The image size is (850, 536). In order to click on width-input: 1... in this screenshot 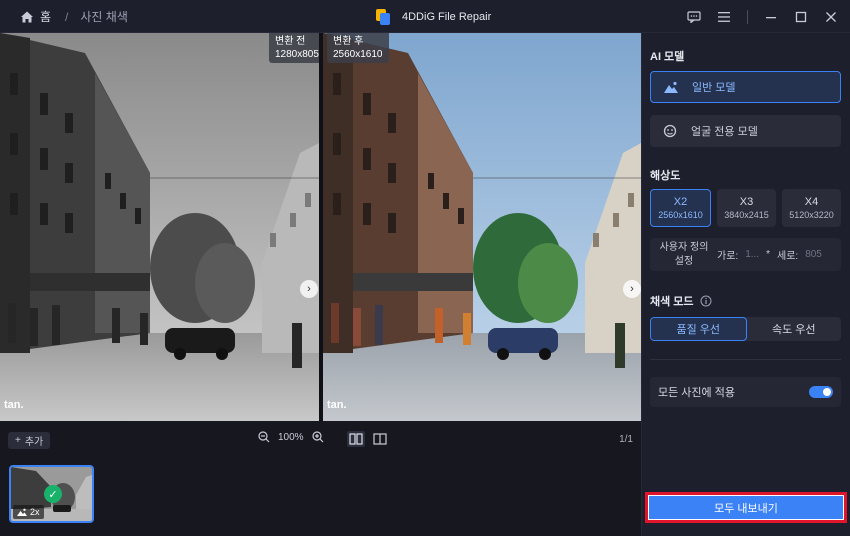, I will do `click(752, 254)`.